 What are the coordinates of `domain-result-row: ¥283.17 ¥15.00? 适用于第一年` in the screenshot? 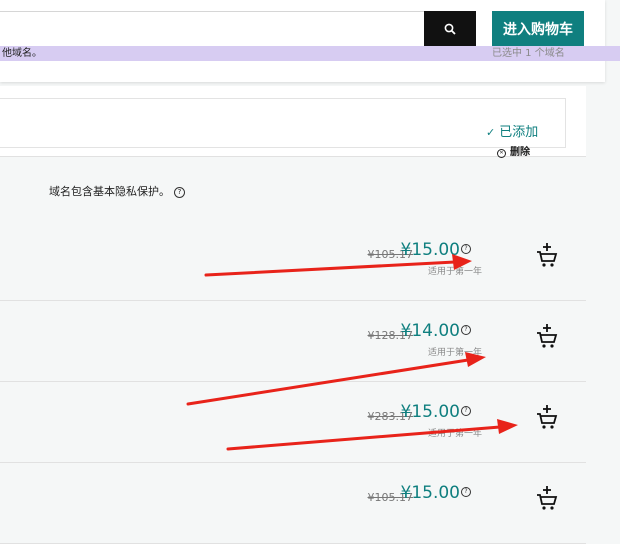 It's located at (293, 422).